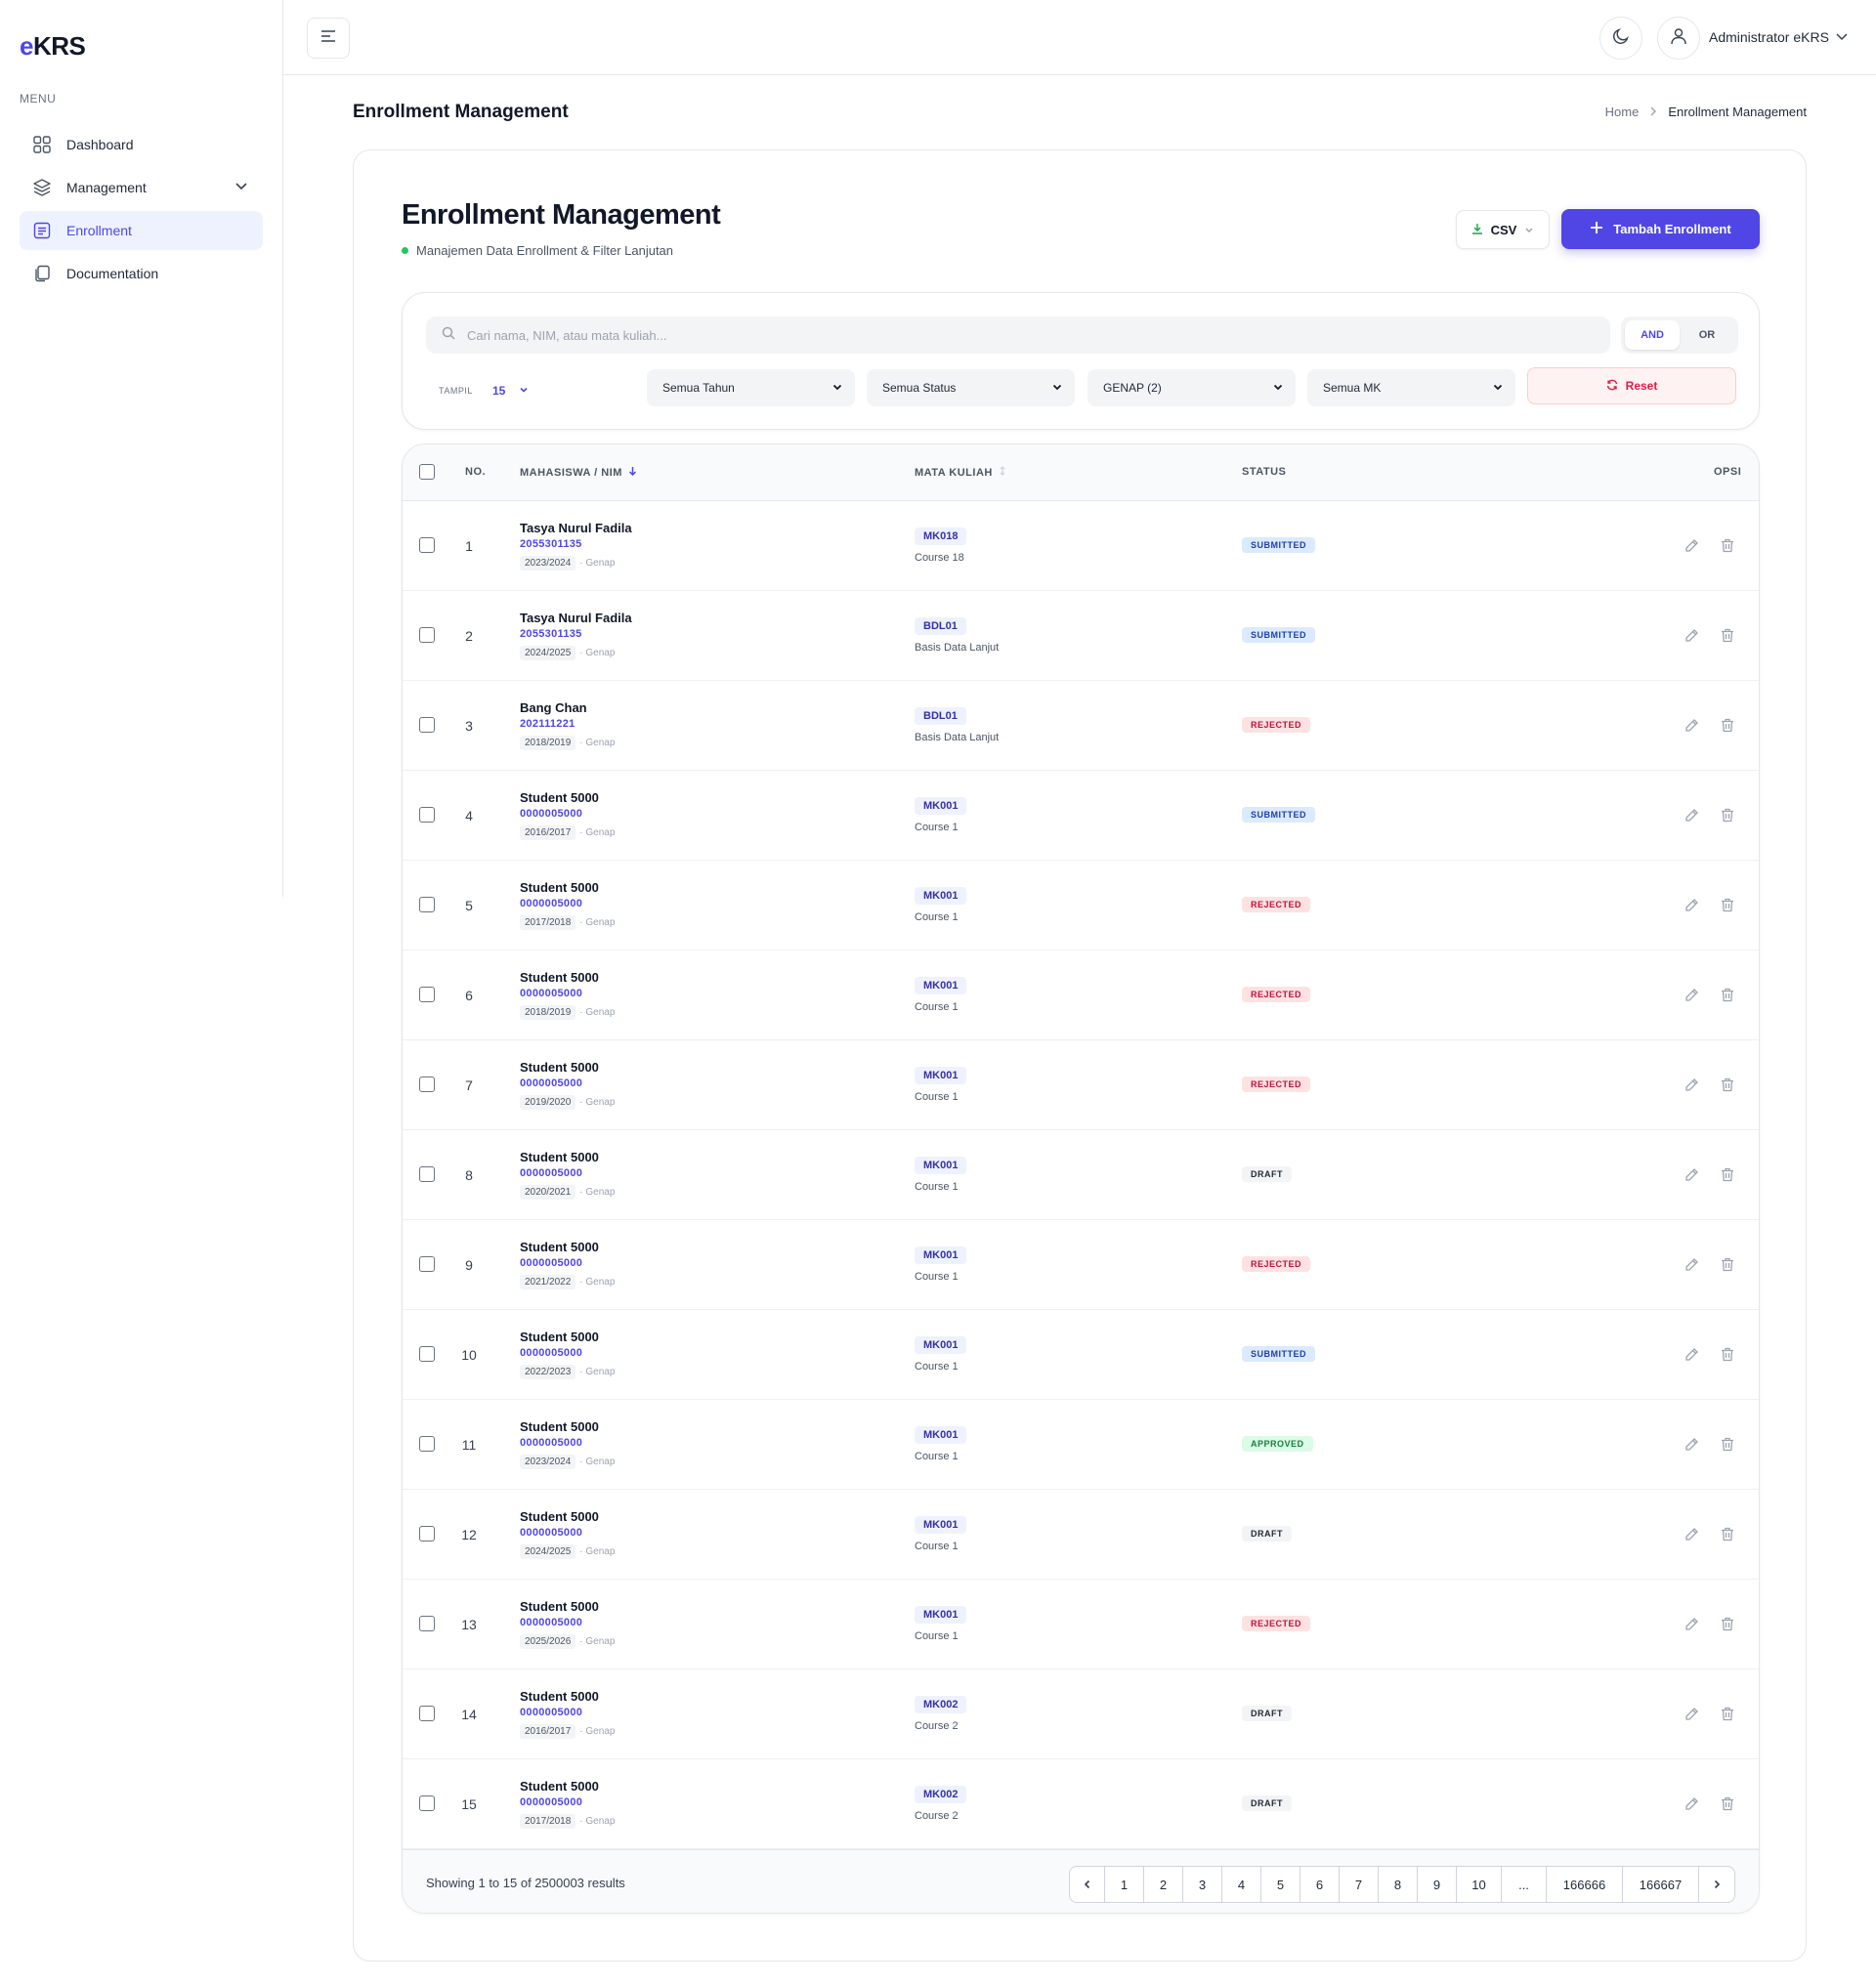 Image resolution: width=1876 pixels, height=1985 pixels. I want to click on page-button: 6, so click(1320, 1884).